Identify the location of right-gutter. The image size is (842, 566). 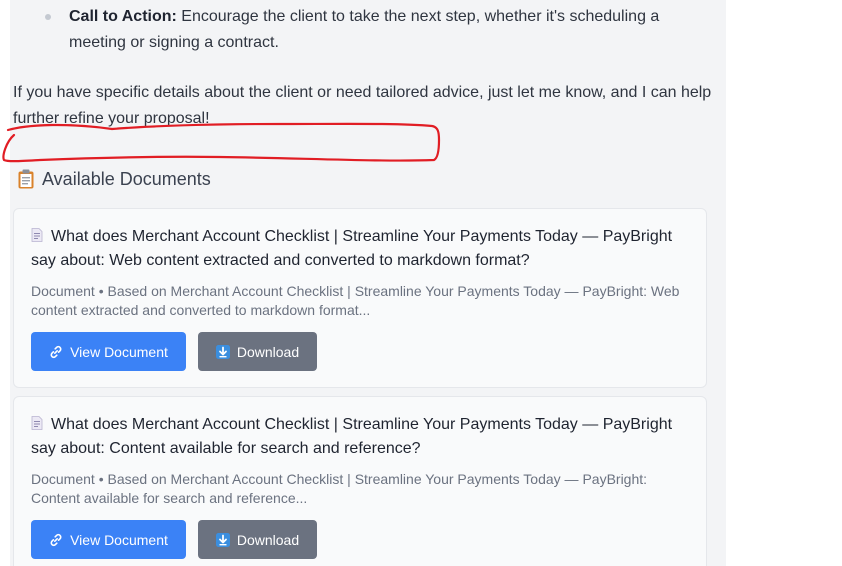
(784, 283).